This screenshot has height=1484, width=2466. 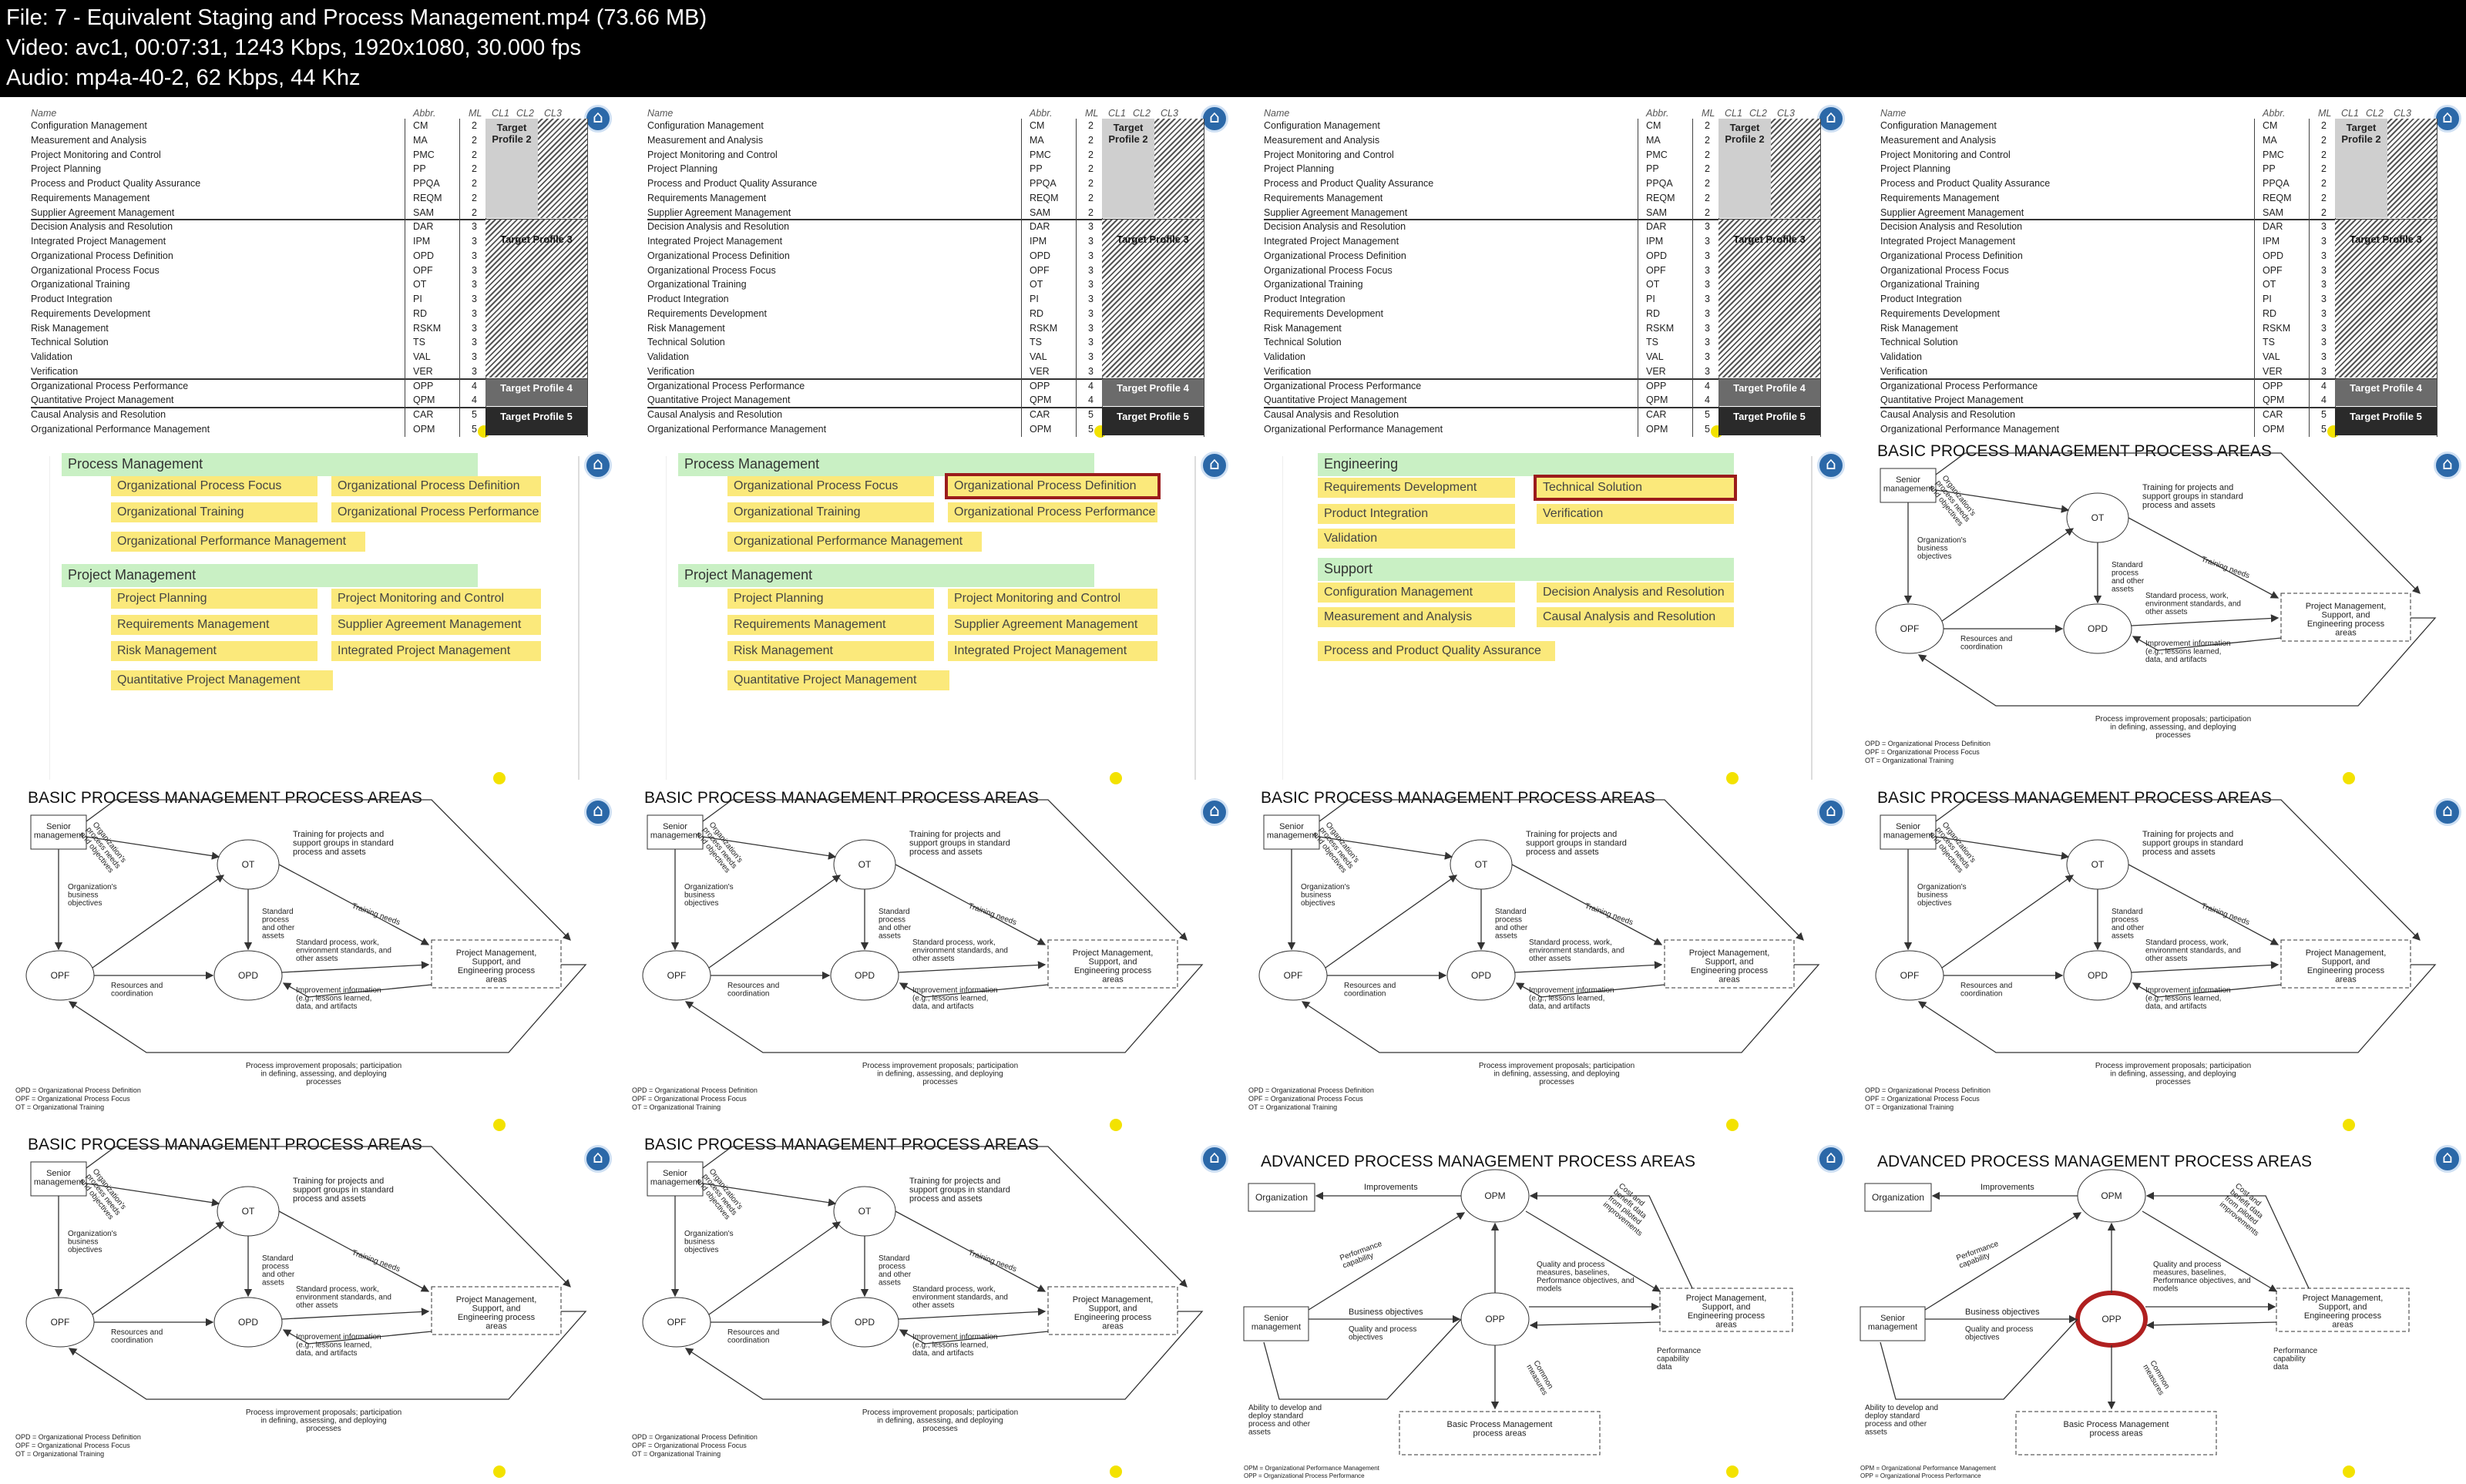 What do you see at coordinates (2273, 270) in the screenshot?
I see `process-area-abbr: OPF` at bounding box center [2273, 270].